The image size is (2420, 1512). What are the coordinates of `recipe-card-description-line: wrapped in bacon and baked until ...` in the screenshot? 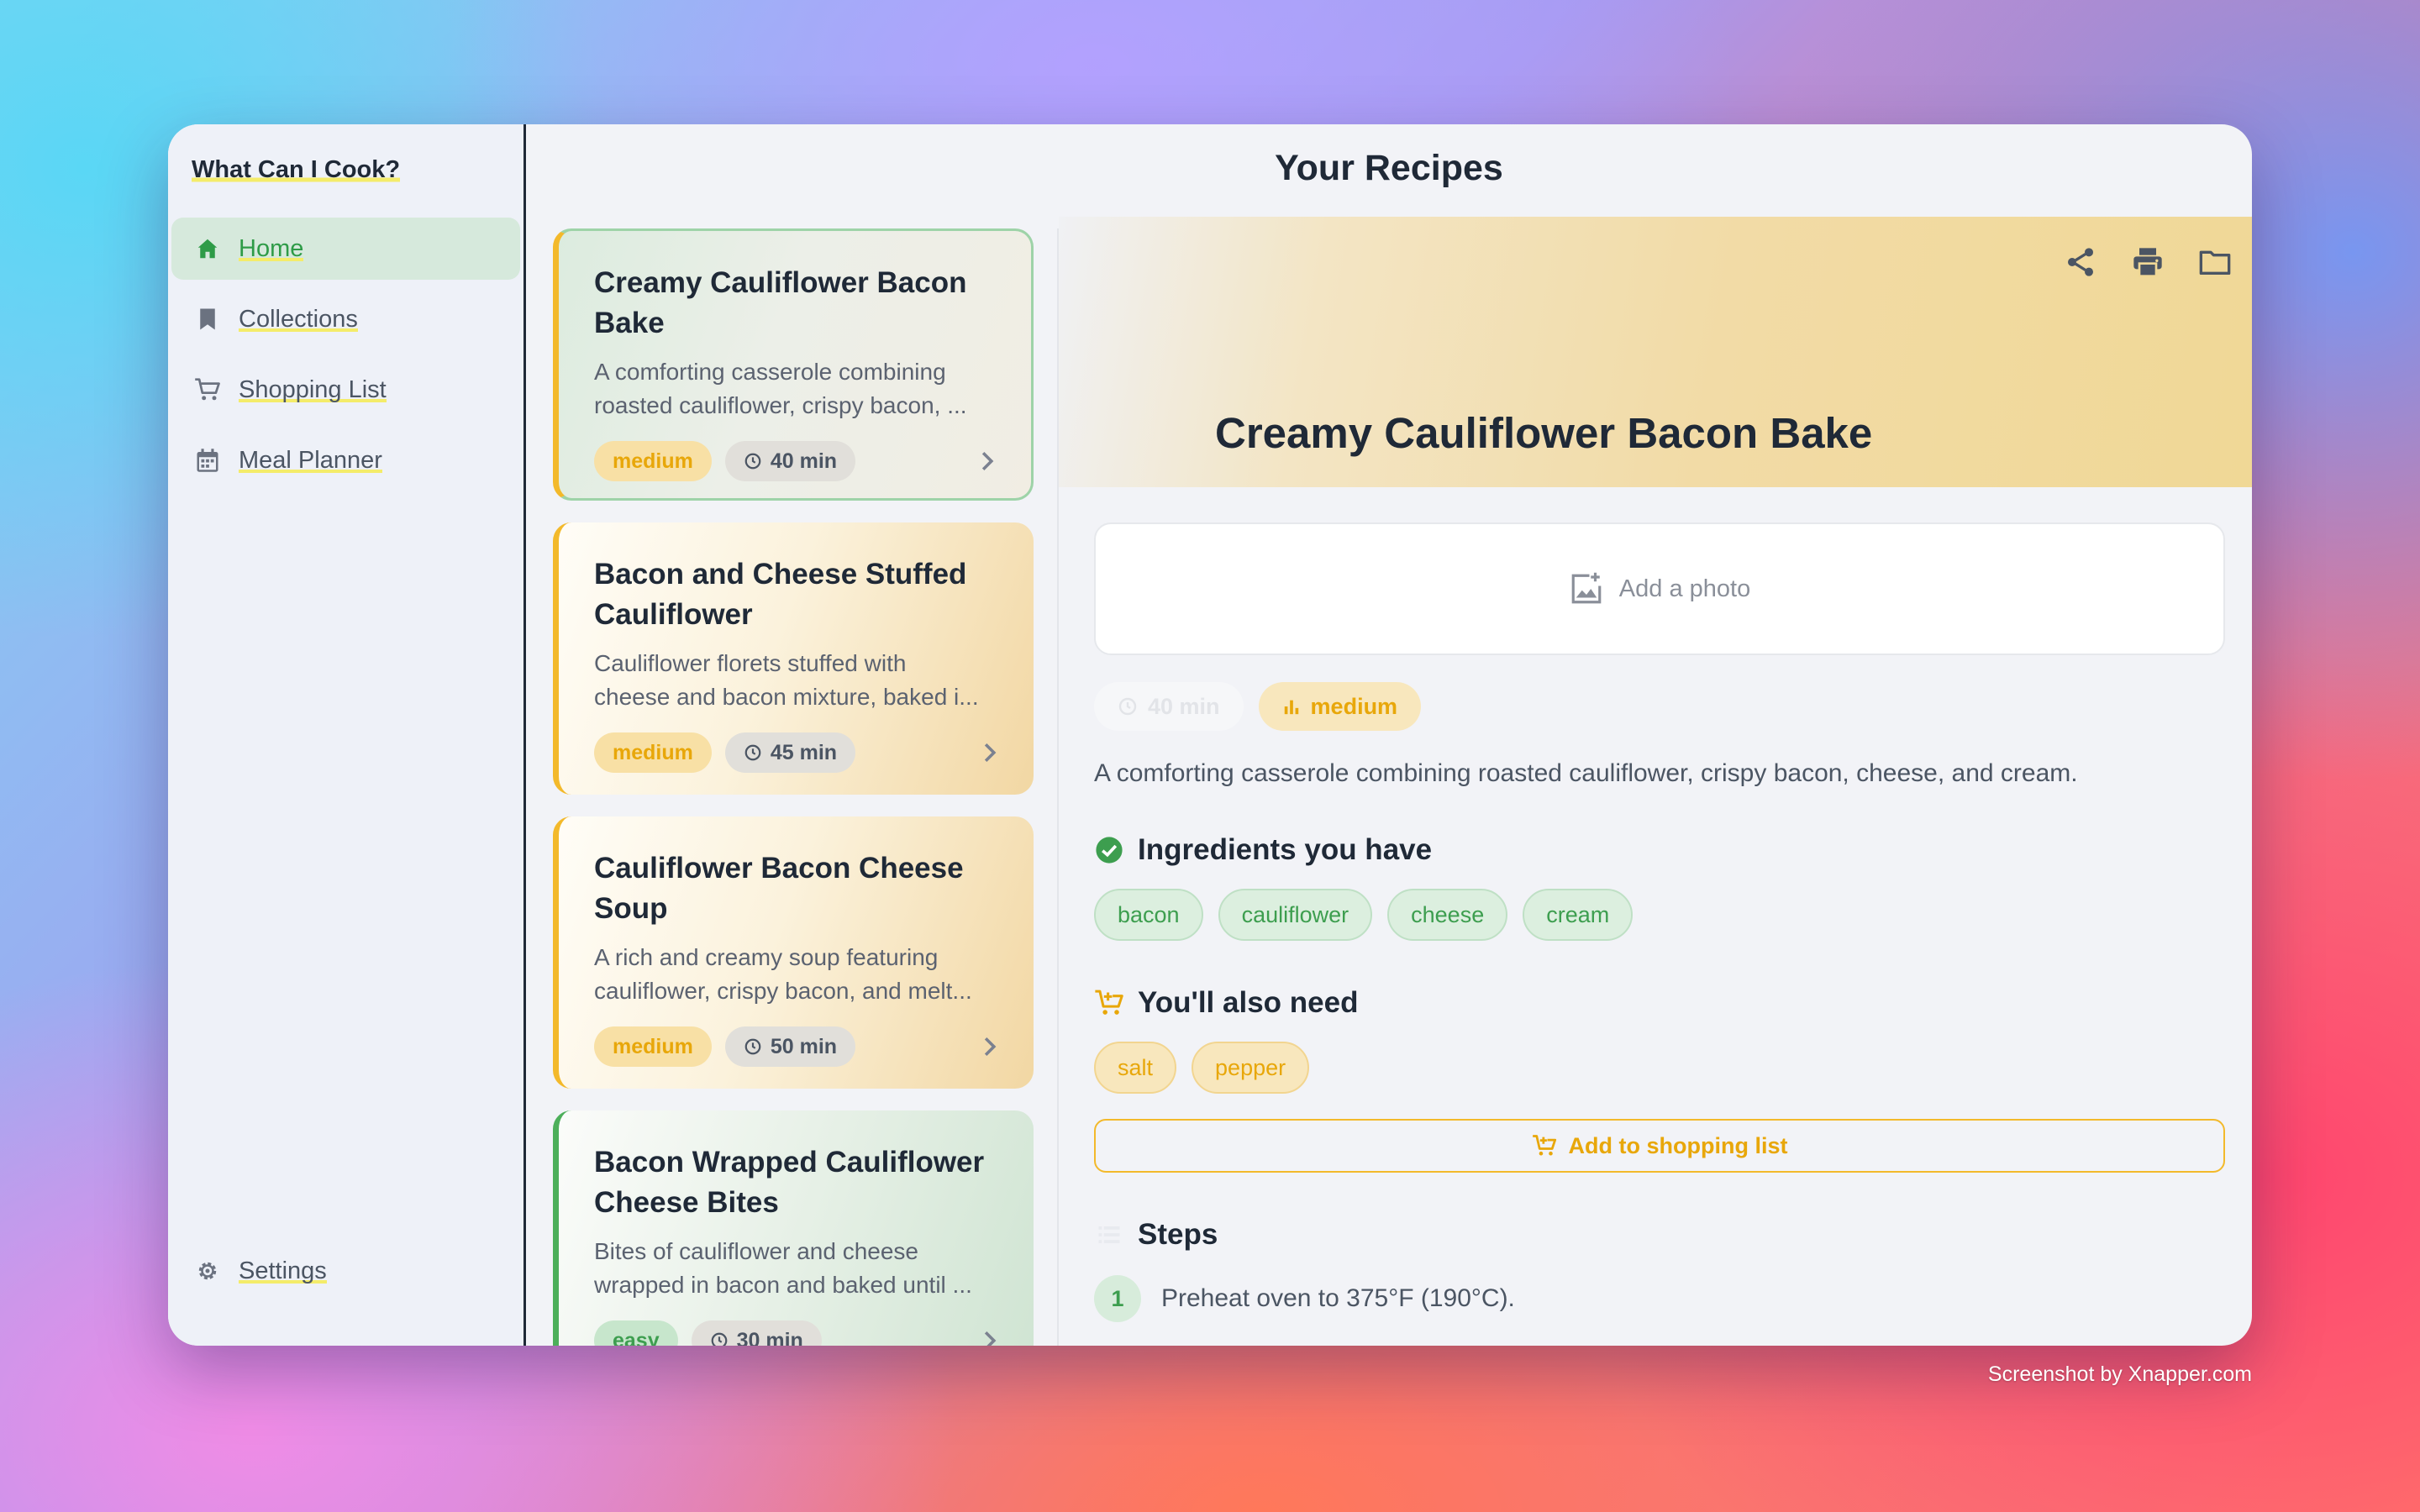 It's located at (783, 1285).